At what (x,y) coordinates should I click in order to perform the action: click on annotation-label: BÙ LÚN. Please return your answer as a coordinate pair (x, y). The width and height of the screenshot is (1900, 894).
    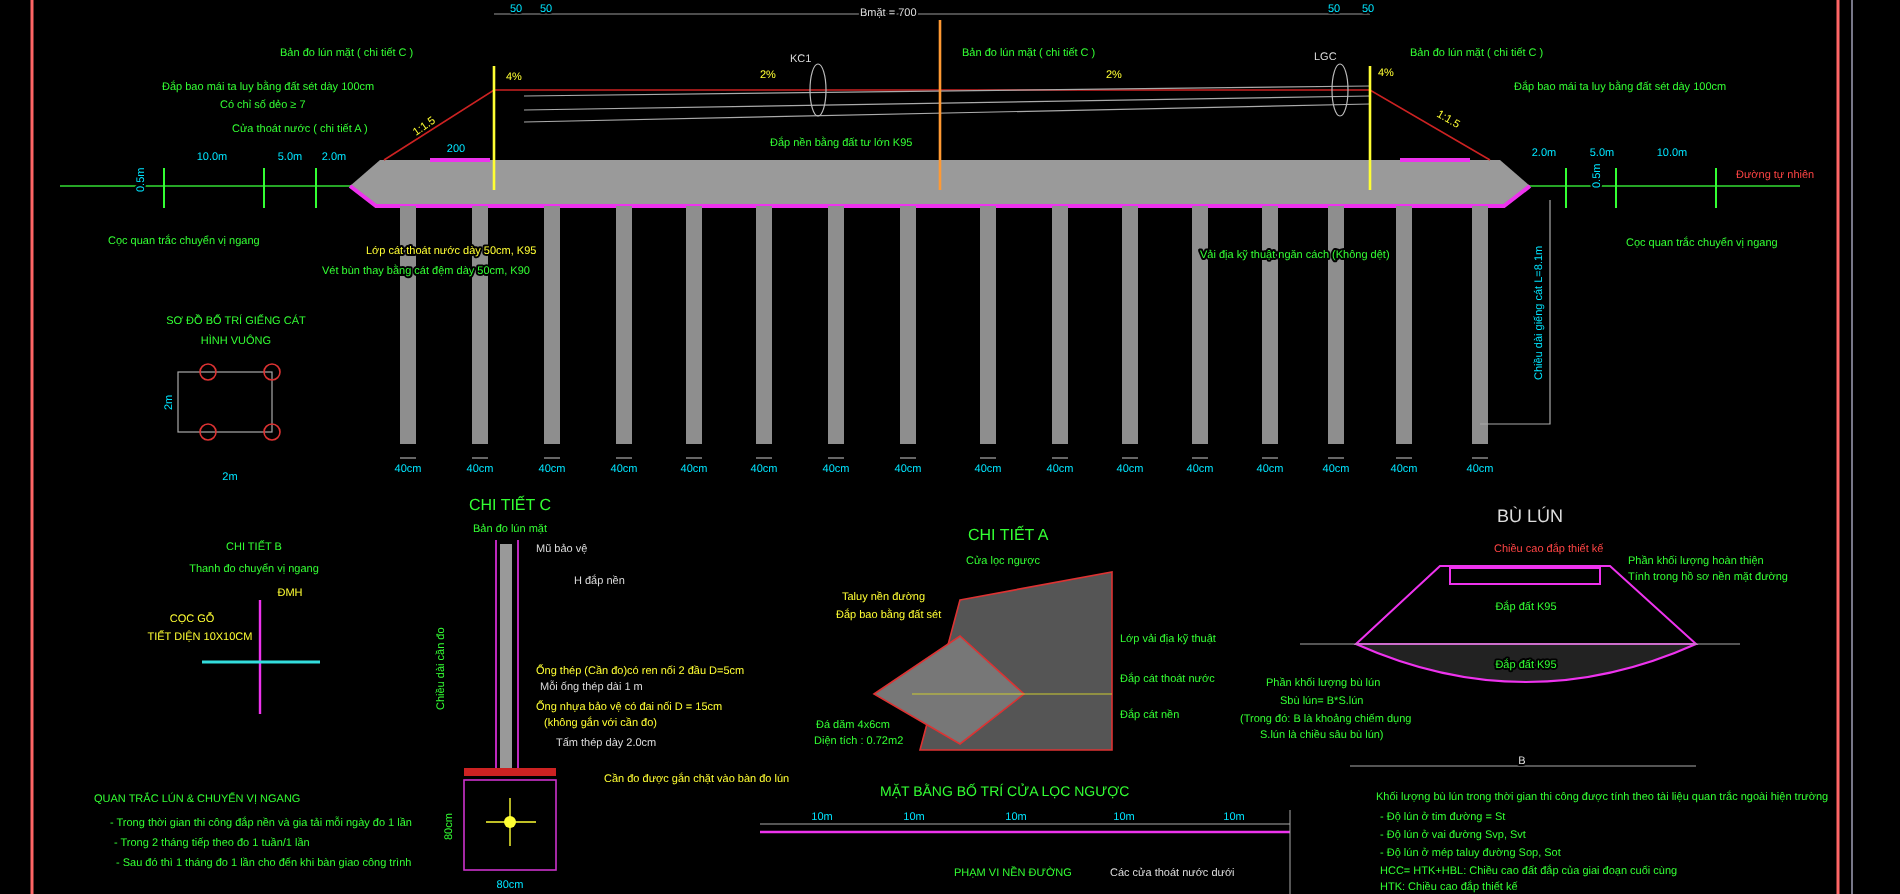
    Looking at the image, I should click on (1530, 516).